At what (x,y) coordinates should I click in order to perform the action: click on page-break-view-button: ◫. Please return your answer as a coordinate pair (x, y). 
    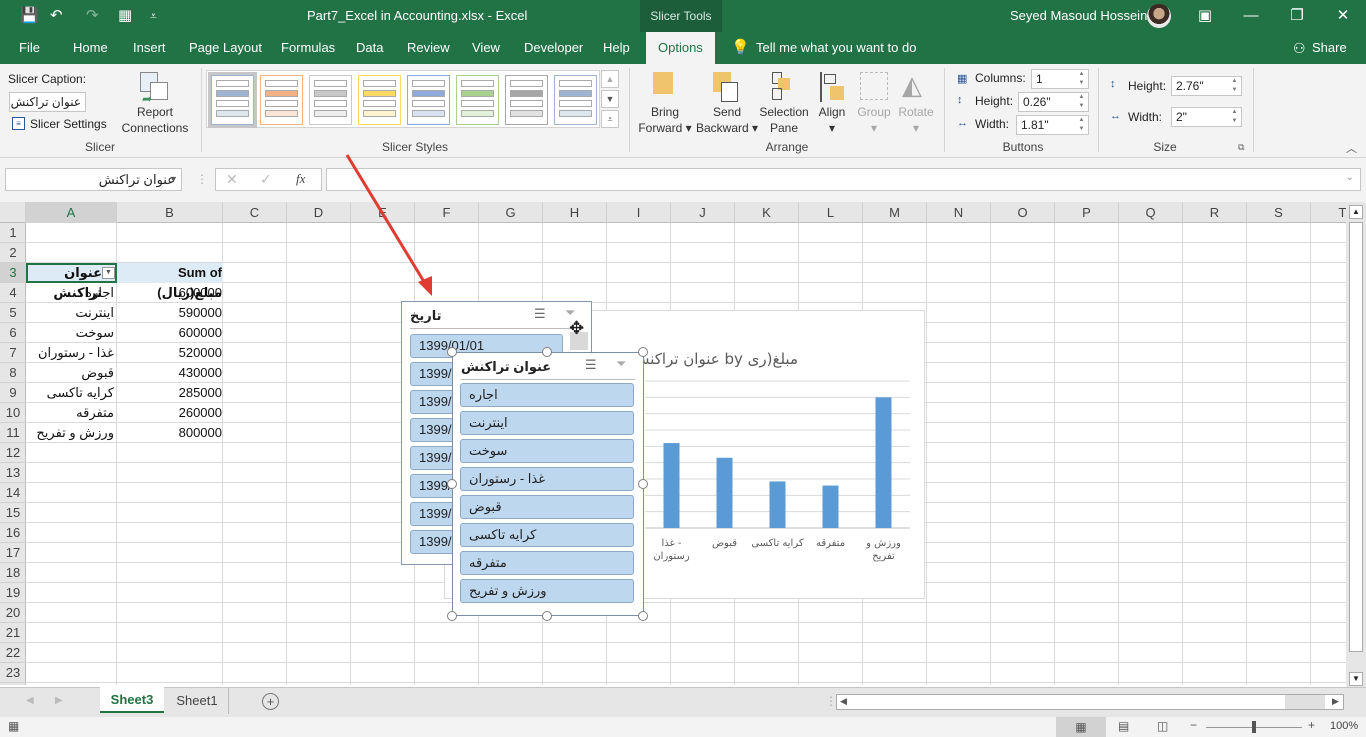
    Looking at the image, I should click on (1162, 726).